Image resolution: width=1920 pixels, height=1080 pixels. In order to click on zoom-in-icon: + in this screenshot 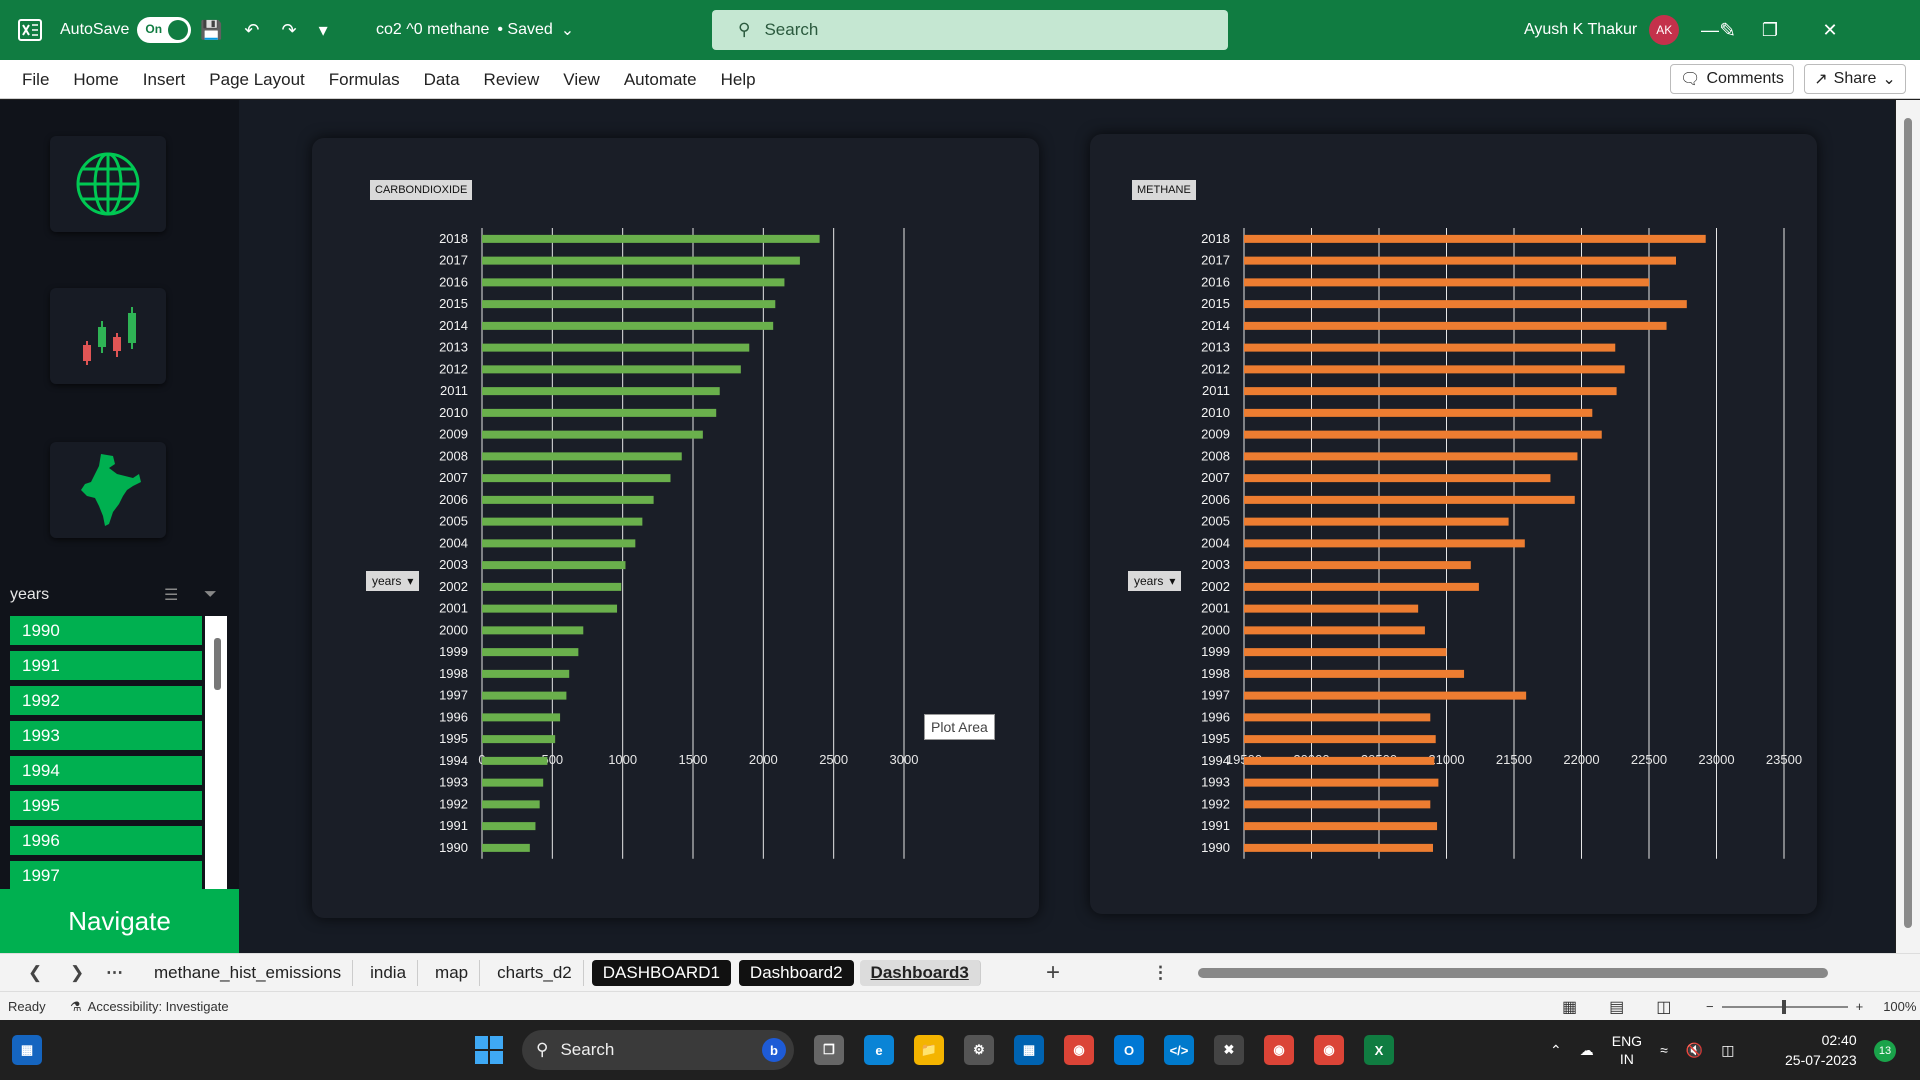, I will do `click(1860, 1006)`.